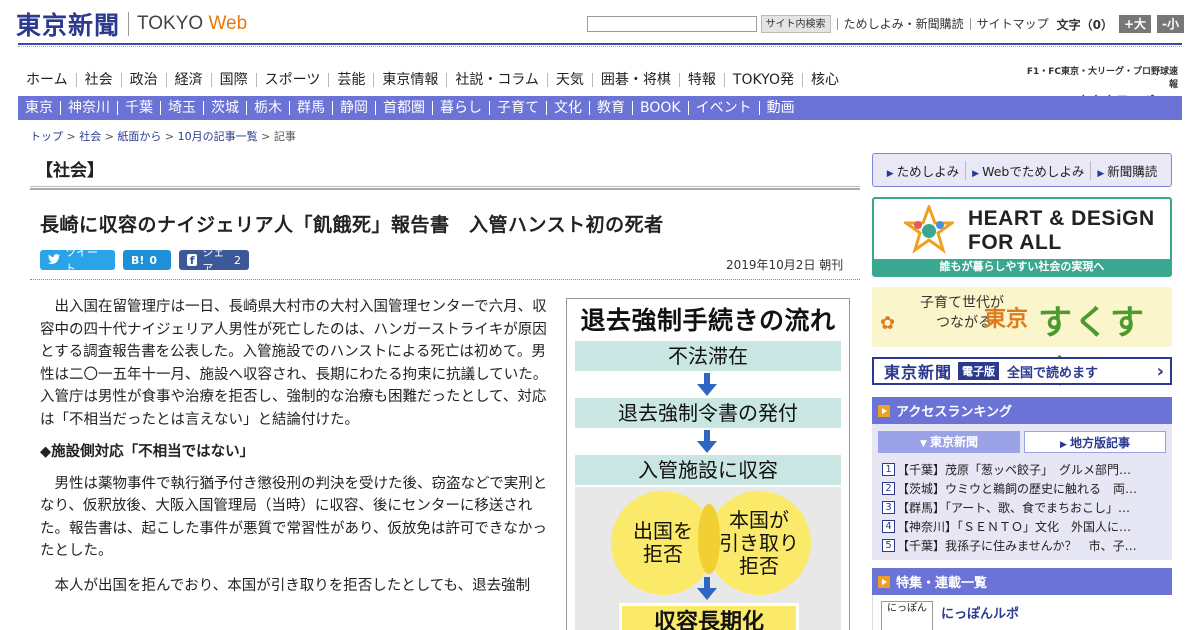 Image resolution: width=1200 pixels, height=630 pixels. Describe the element at coordinates (39, 108) in the screenshot. I see `nav-region-tokyo: 東京` at that location.